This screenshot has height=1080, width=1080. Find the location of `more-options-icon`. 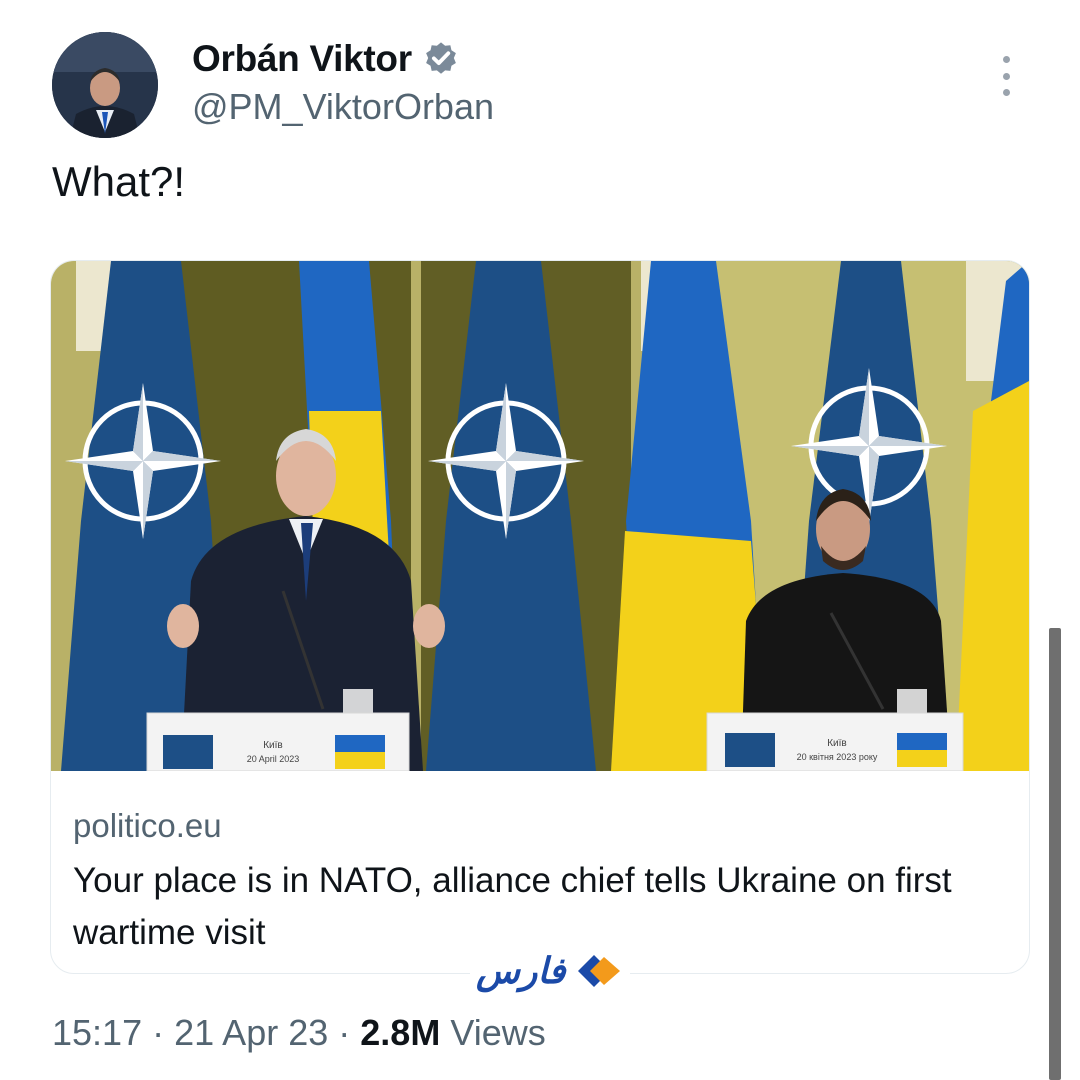

more-options-icon is located at coordinates (1006, 76).